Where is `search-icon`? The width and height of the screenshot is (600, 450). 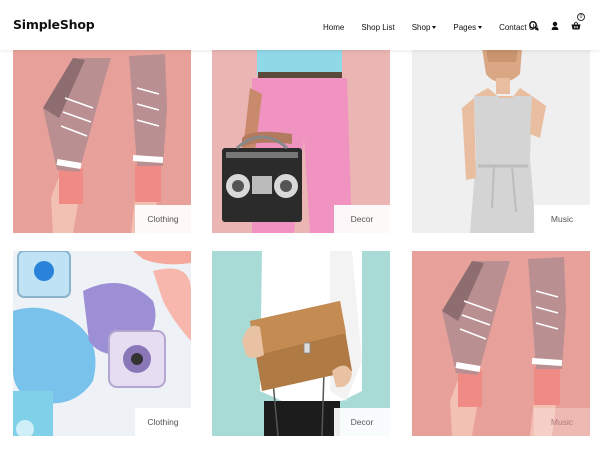
search-icon is located at coordinates (534, 26).